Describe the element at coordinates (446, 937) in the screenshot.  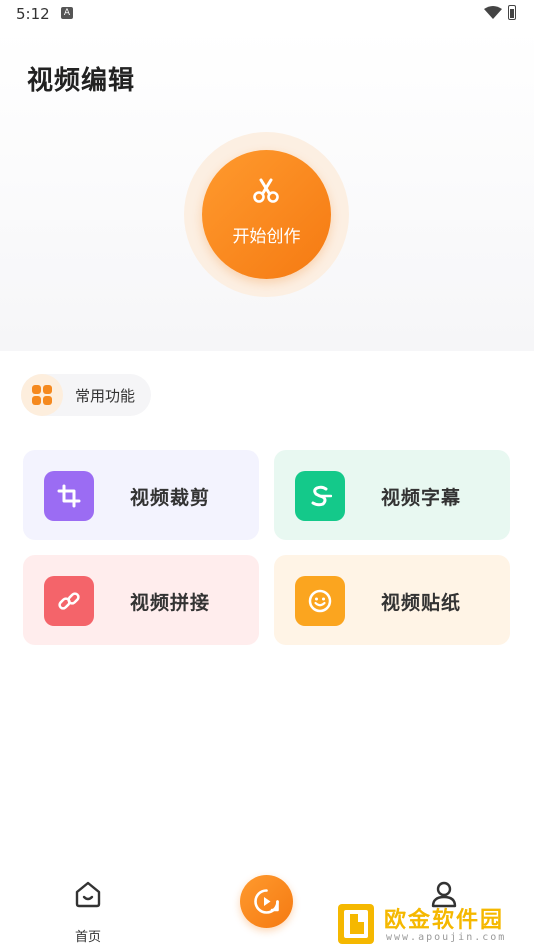
I see `watermark-url: www.apoujin.com` at that location.